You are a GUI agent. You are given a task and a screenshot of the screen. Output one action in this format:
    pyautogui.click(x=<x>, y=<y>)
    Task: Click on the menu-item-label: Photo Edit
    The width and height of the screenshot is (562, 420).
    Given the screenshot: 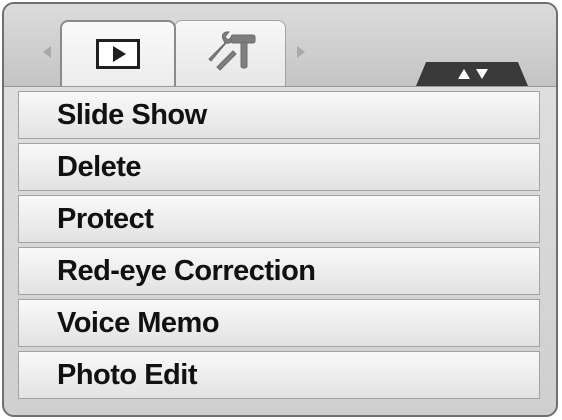 What is the action you would take?
    pyautogui.click(x=127, y=374)
    